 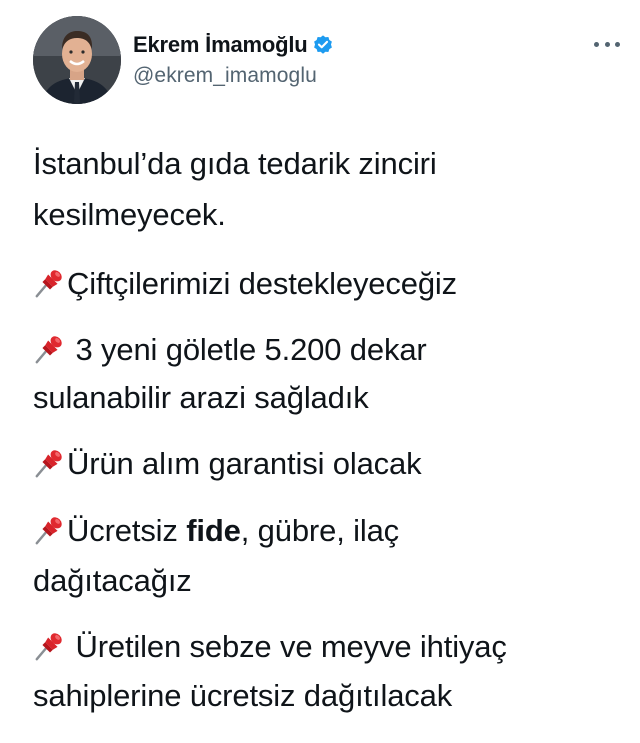 What do you see at coordinates (320, 530) in the screenshot?
I see `list-item-text: , gübre, ilaç` at bounding box center [320, 530].